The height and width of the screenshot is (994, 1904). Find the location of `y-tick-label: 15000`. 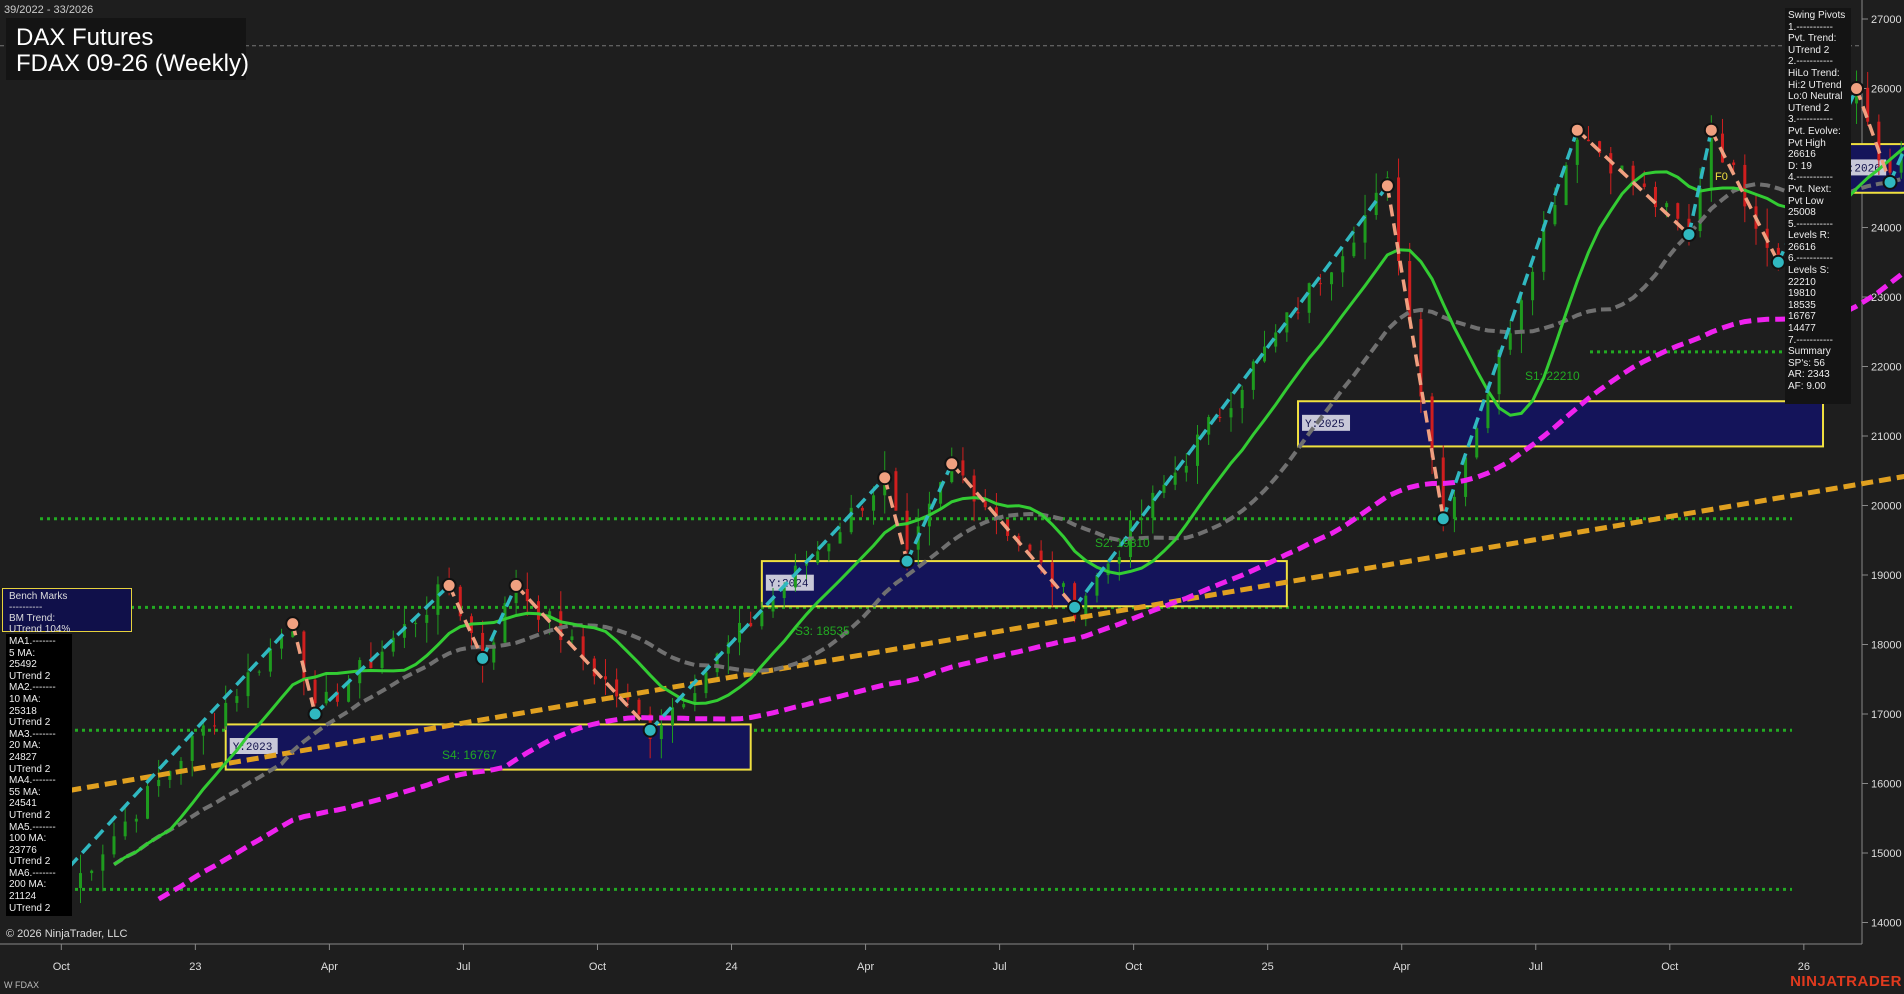

y-tick-label: 15000 is located at coordinates (1886, 854).